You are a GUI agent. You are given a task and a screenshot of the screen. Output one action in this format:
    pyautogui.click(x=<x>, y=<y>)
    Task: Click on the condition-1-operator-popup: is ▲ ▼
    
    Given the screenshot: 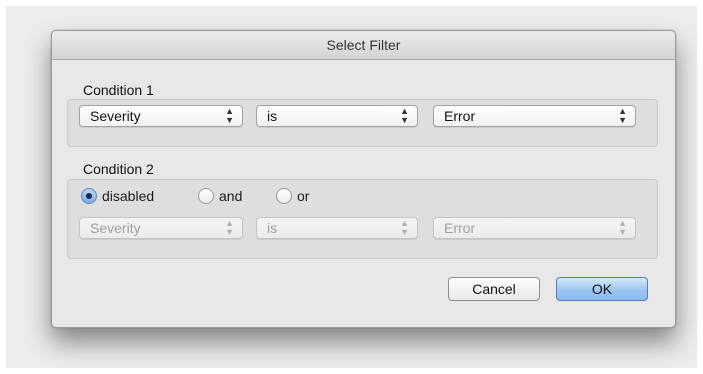 What is the action you would take?
    pyautogui.click(x=337, y=116)
    